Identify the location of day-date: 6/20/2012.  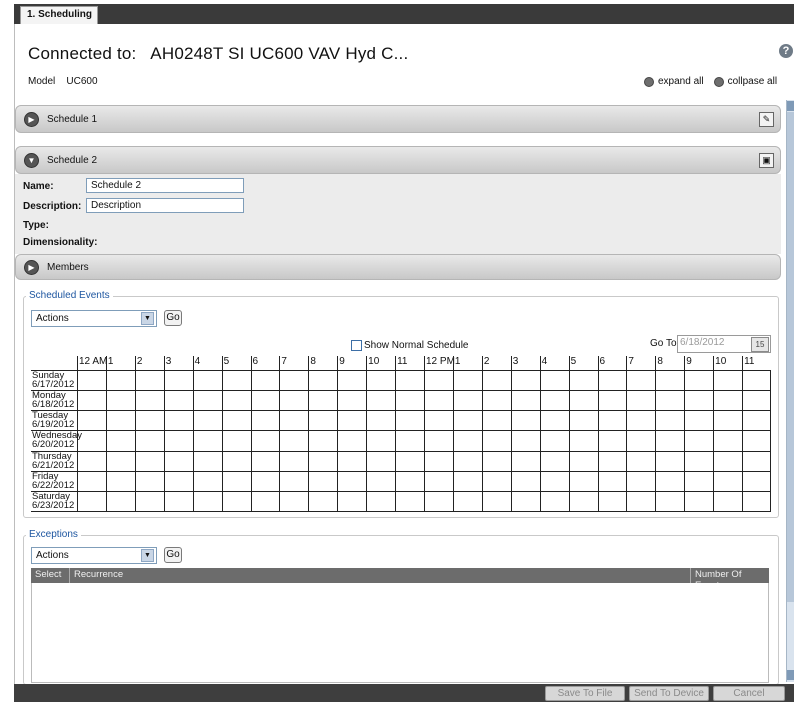
(53, 445).